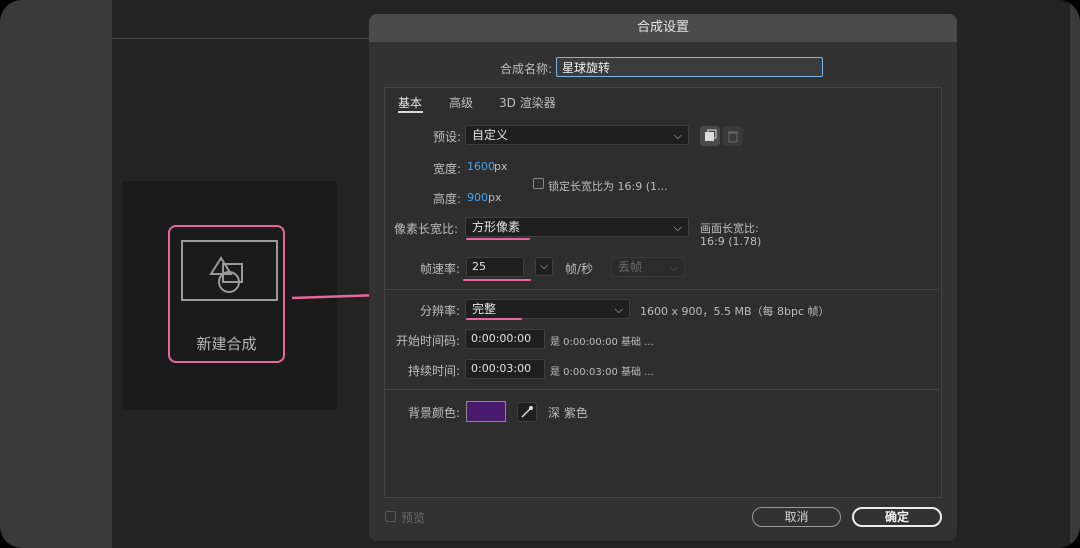  What do you see at coordinates (440, 269) in the screenshot?
I see `frame-rate-label: 帧速率:` at bounding box center [440, 269].